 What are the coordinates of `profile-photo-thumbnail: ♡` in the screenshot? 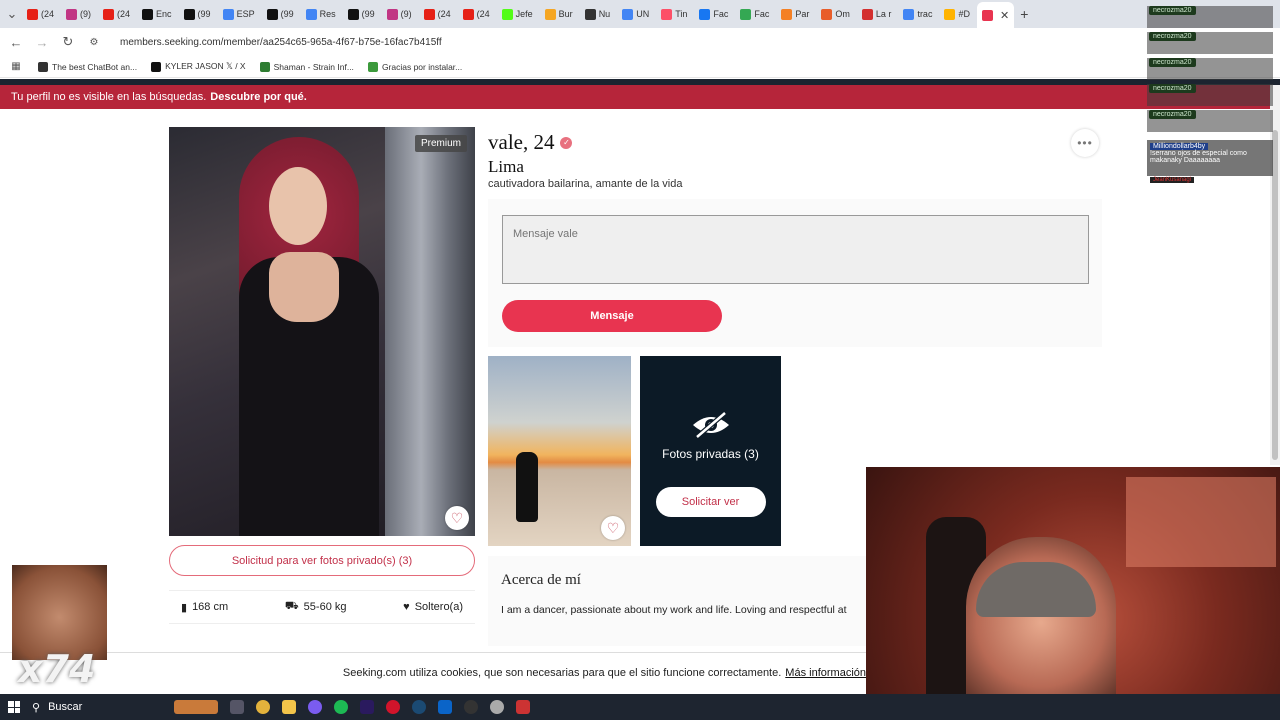 It's located at (559, 451).